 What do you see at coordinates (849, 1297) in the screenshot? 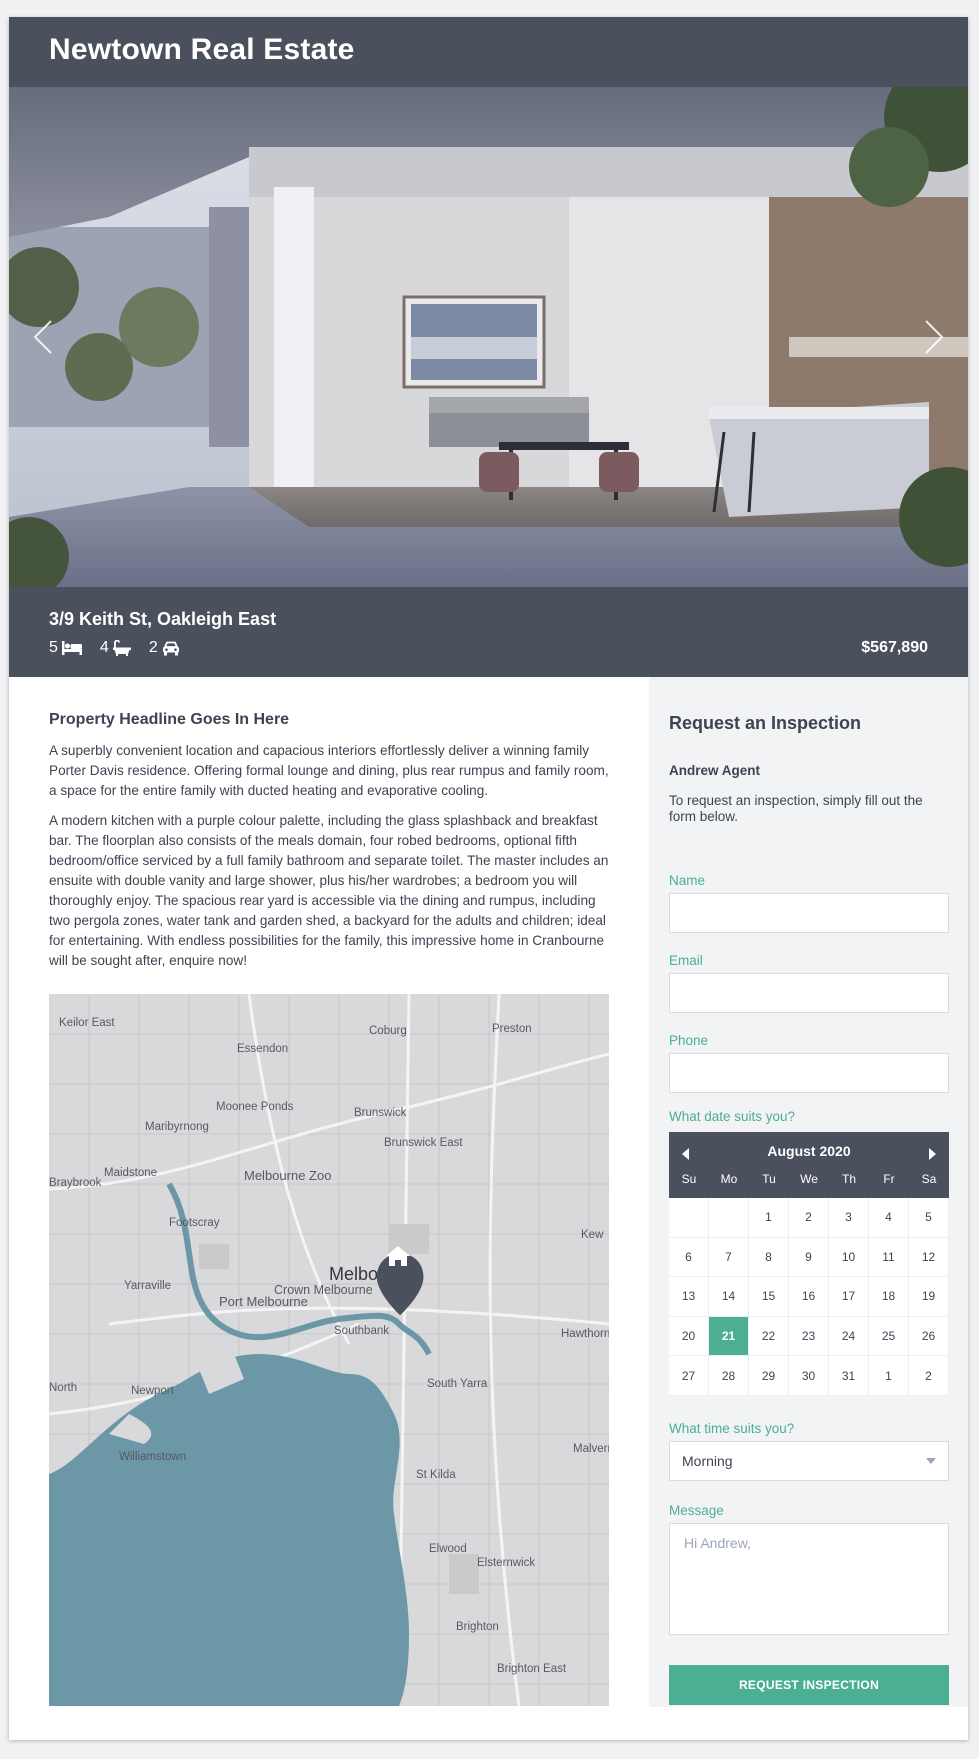
I see `calendar-day: 17` at bounding box center [849, 1297].